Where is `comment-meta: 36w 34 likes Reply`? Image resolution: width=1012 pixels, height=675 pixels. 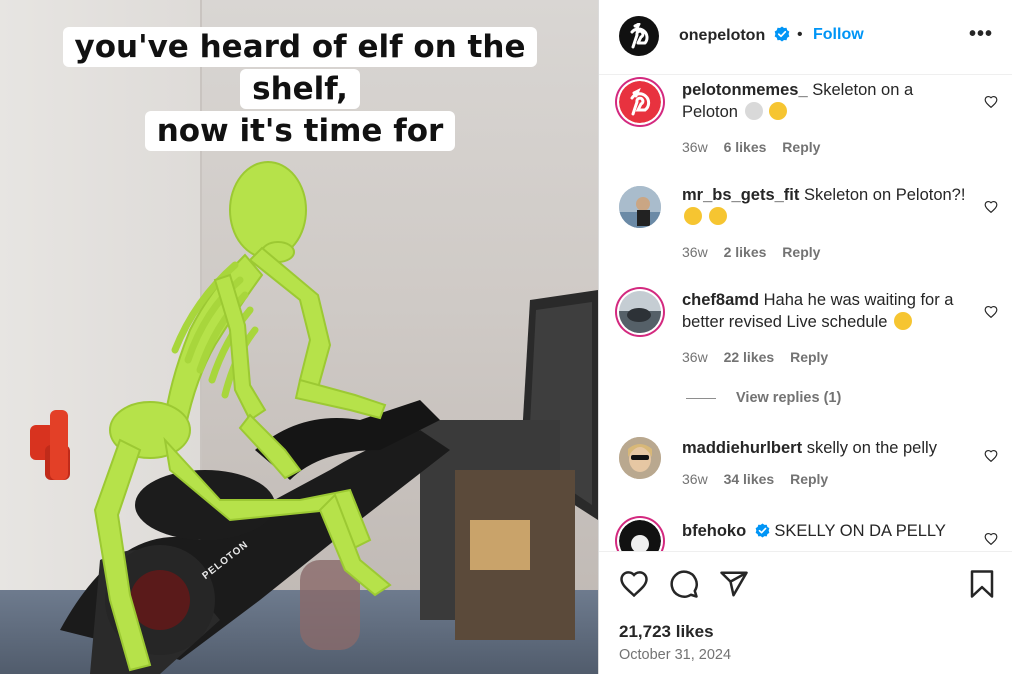
comment-meta: 36w 34 likes Reply is located at coordinates (761, 479).